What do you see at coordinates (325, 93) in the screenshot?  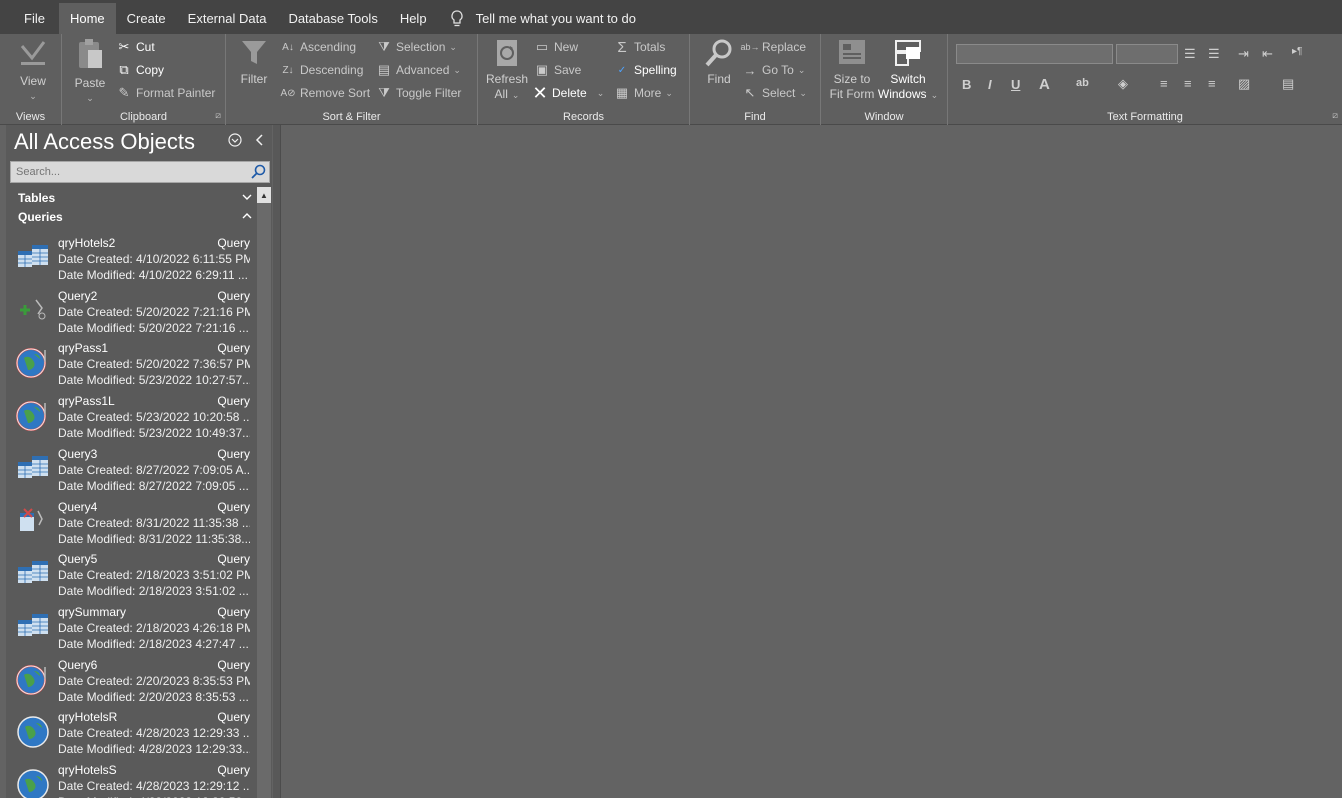 I see `remove-sort-button: A⊘ Remove Sort` at bounding box center [325, 93].